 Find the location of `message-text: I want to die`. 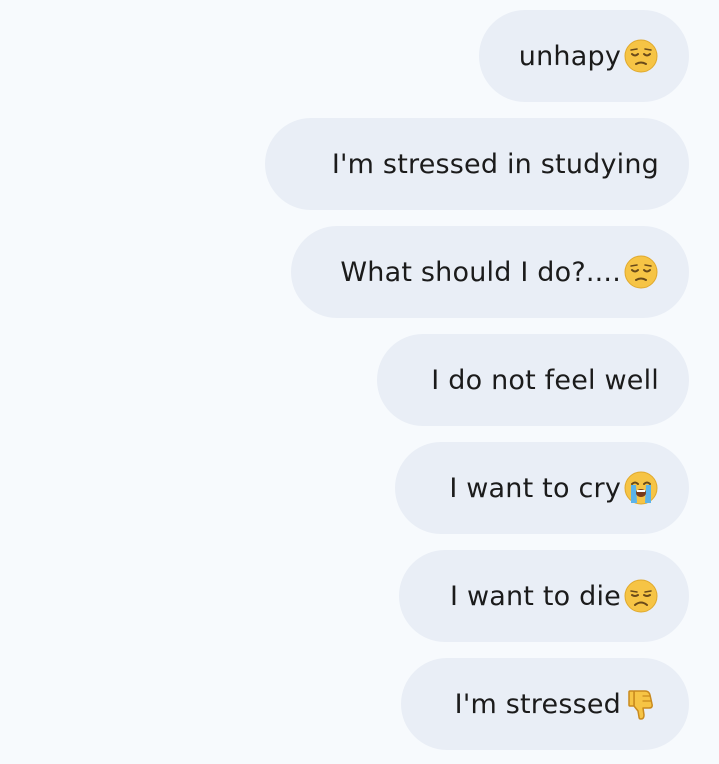

message-text: I want to die is located at coordinates (535, 596).